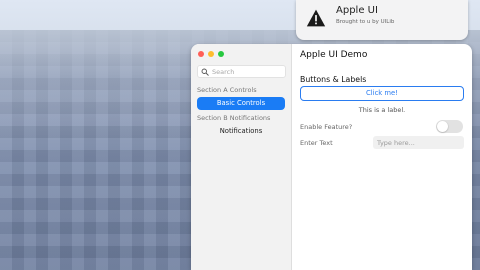 The height and width of the screenshot is (270, 480). What do you see at coordinates (221, 54) in the screenshot?
I see `zoom-window-button` at bounding box center [221, 54].